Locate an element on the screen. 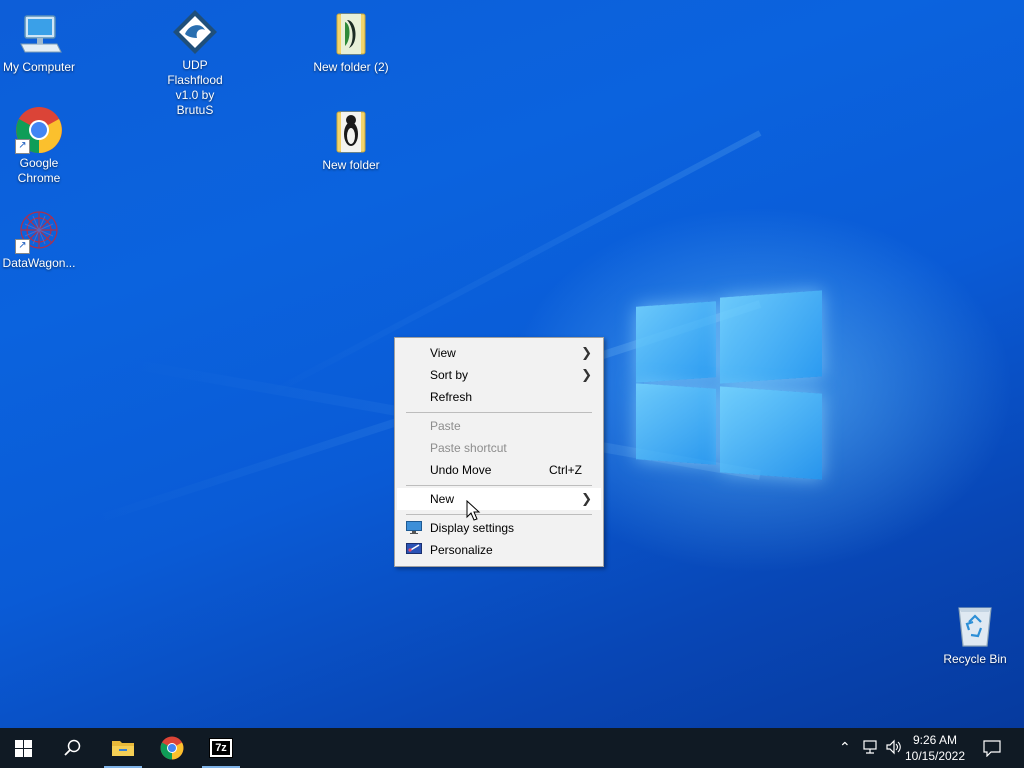 The image size is (1024, 768). personalize-icon is located at coordinates (414, 549).